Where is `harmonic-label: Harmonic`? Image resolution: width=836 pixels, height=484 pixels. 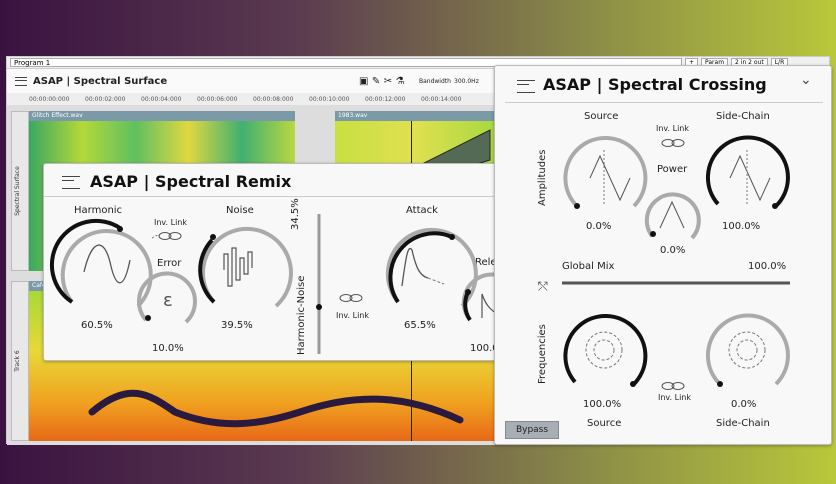 harmonic-label: Harmonic is located at coordinates (98, 210).